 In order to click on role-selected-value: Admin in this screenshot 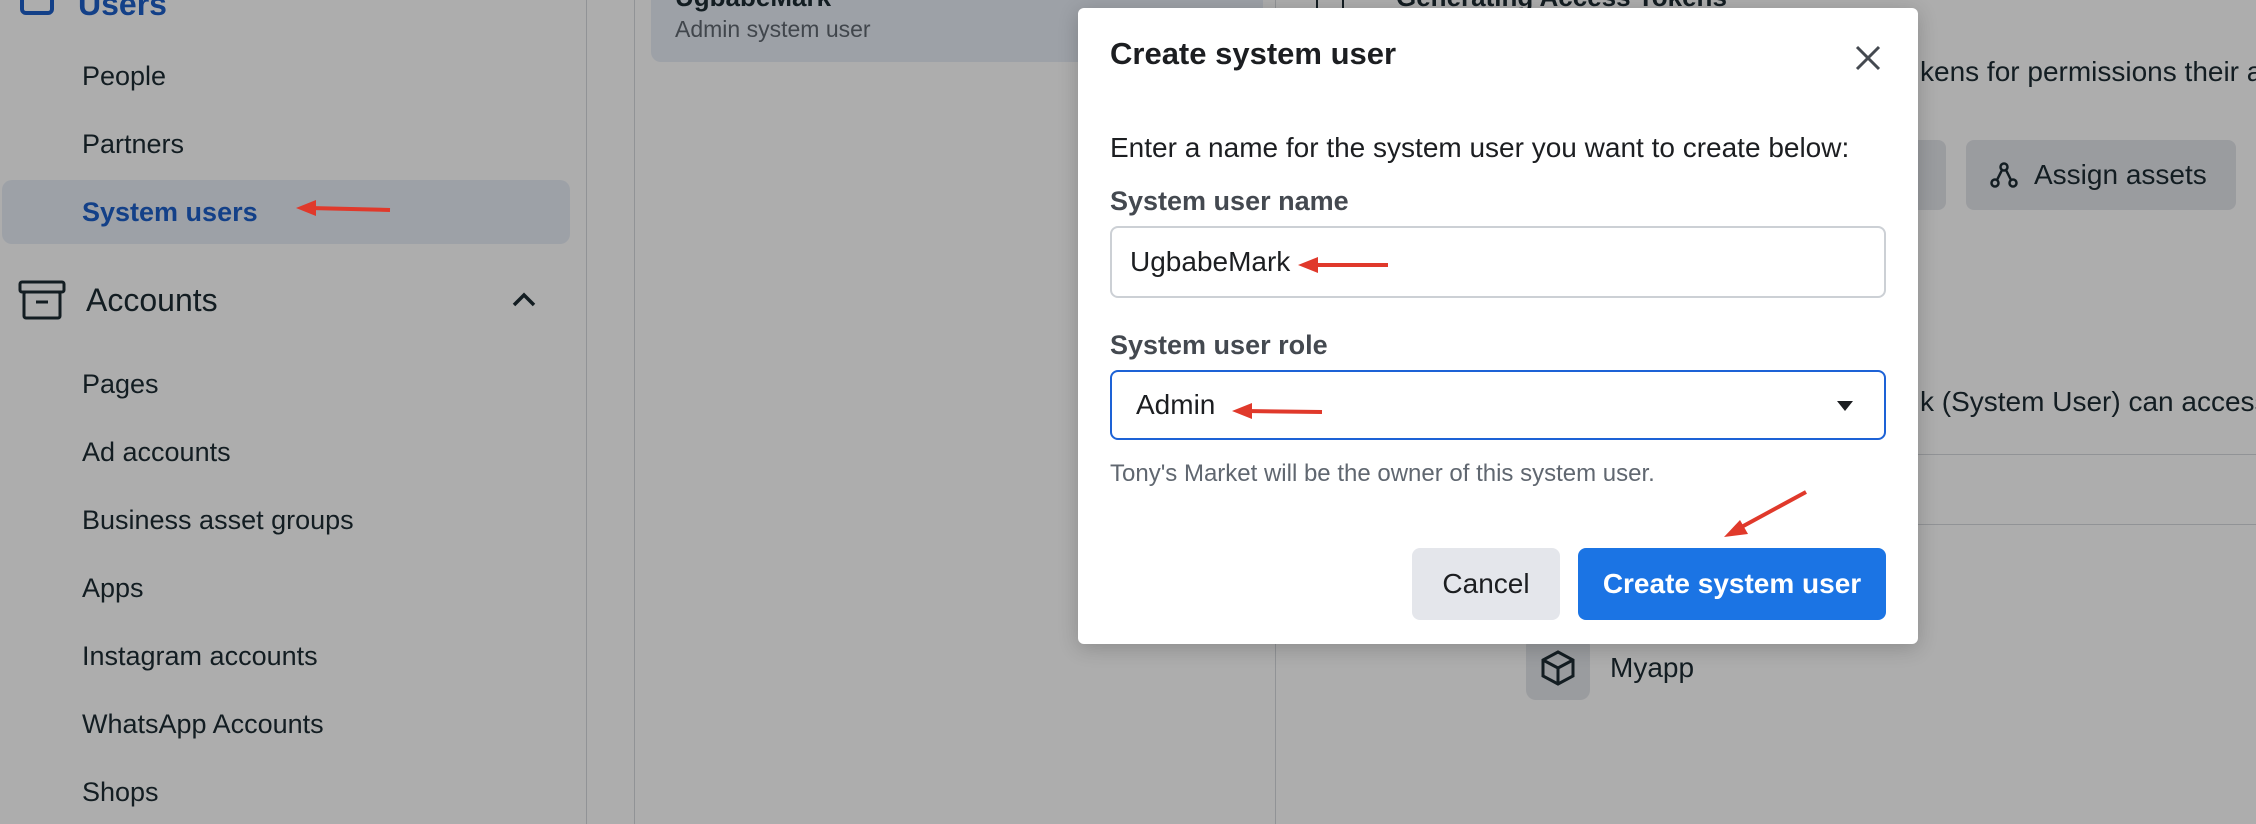, I will do `click(1176, 404)`.